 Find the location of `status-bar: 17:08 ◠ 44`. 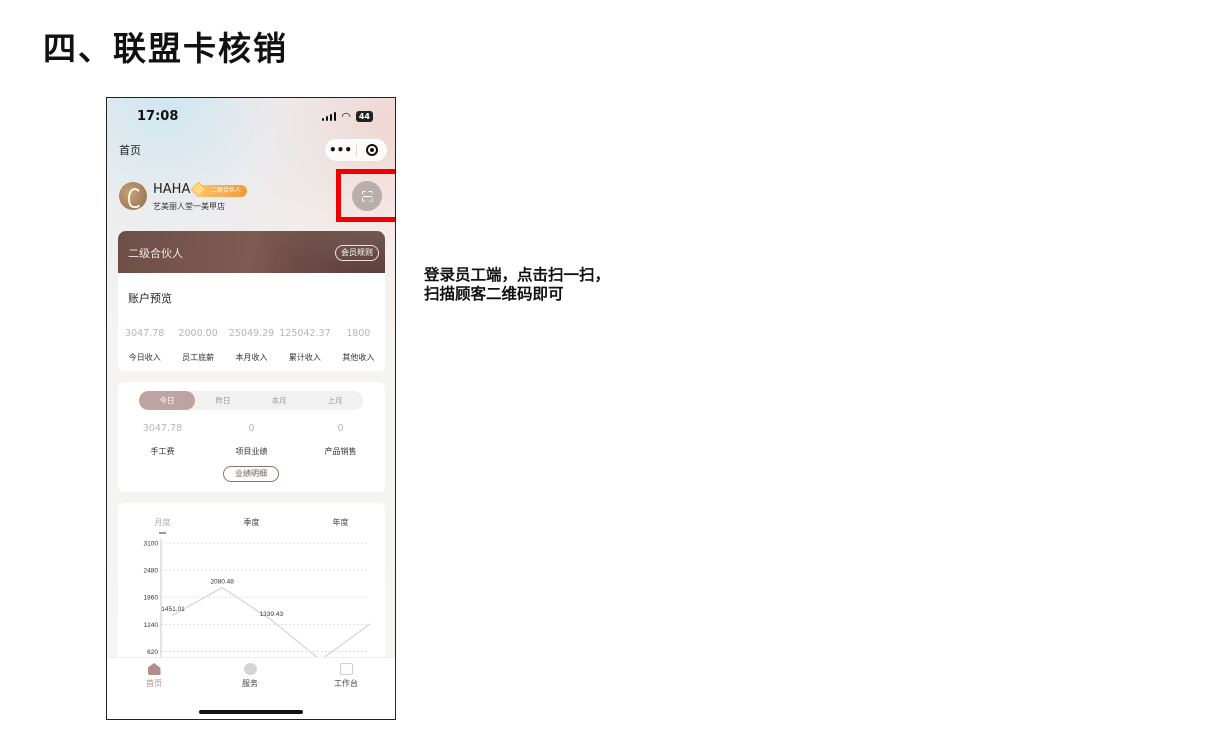

status-bar: 17:08 ◠ 44 is located at coordinates (251, 116).